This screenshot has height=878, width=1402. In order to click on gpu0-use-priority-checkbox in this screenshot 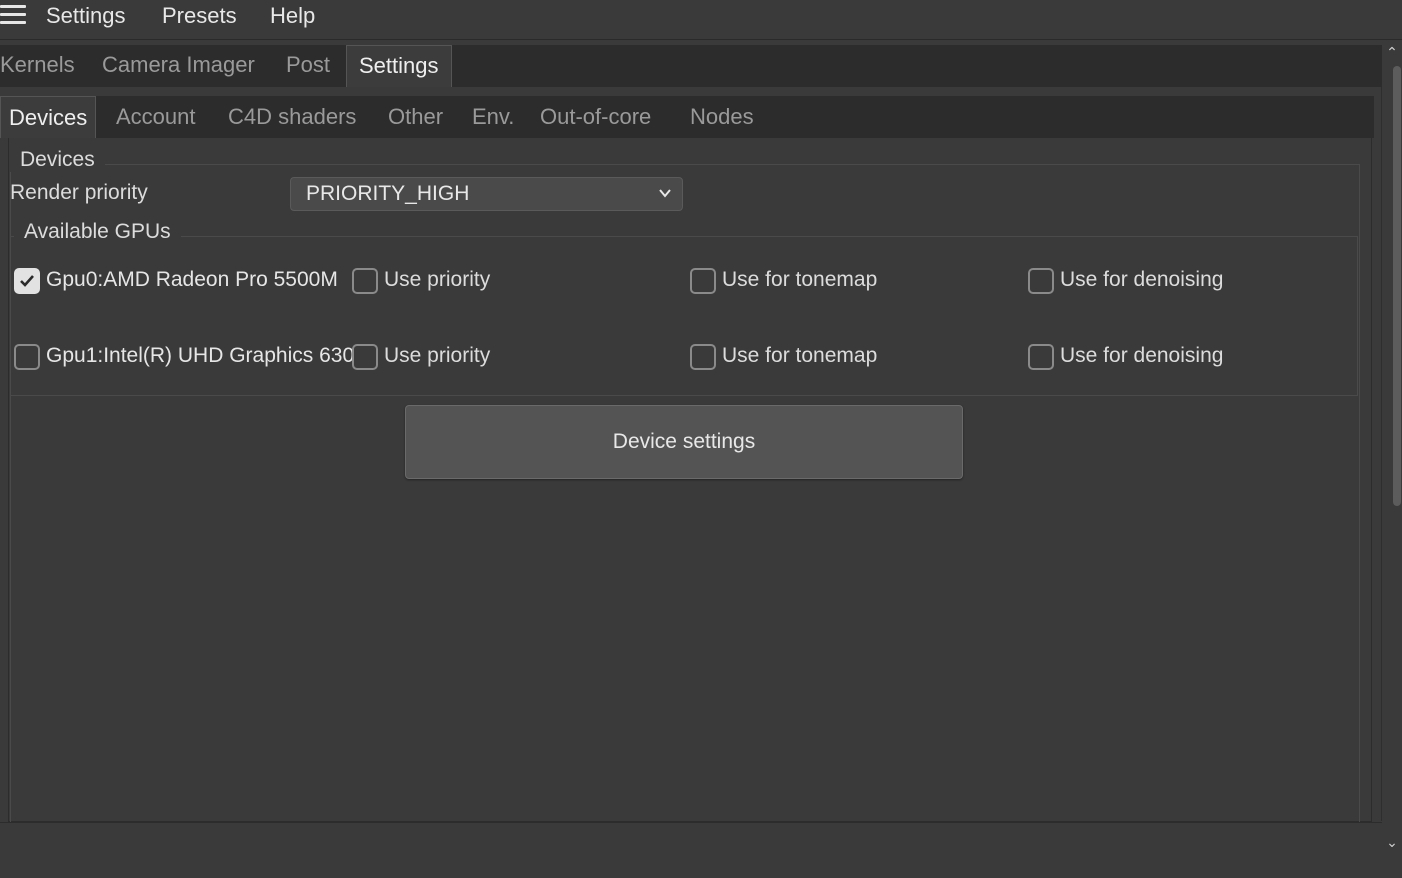, I will do `click(365, 281)`.